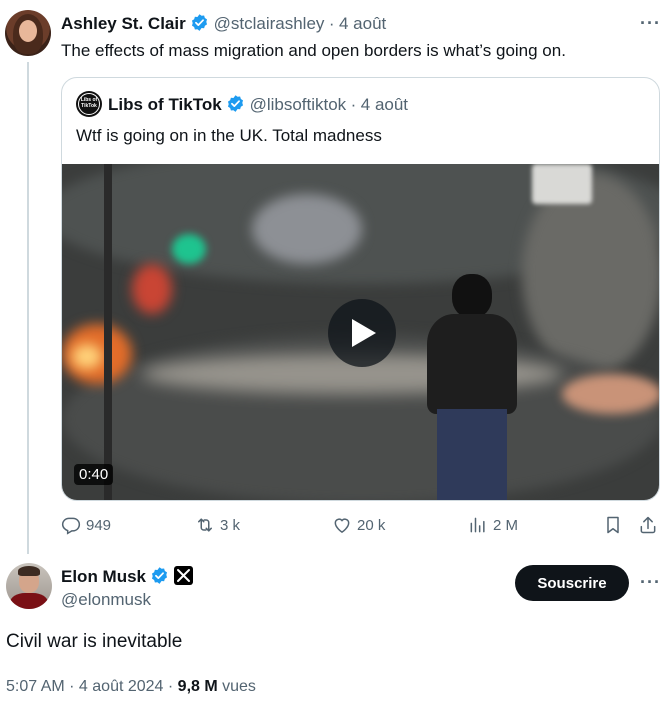 The width and height of the screenshot is (672, 703). What do you see at coordinates (307, 229) in the screenshot?
I see `video-smoke` at bounding box center [307, 229].